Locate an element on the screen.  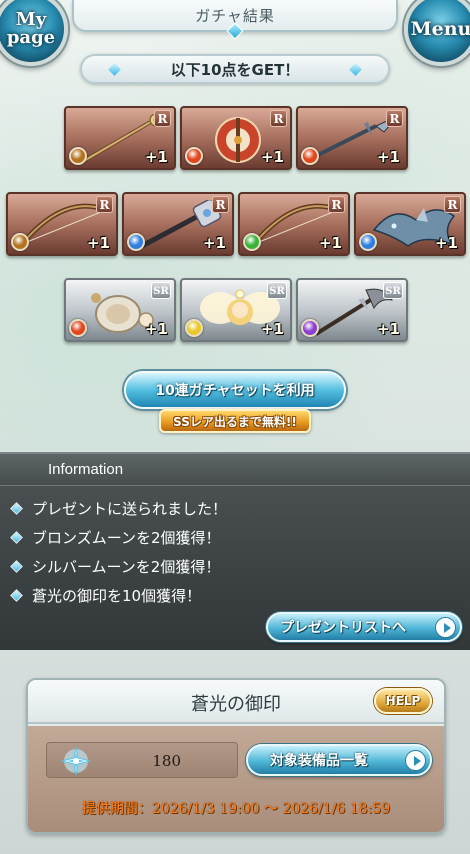
dark-element-icon is located at coordinates (310, 328).